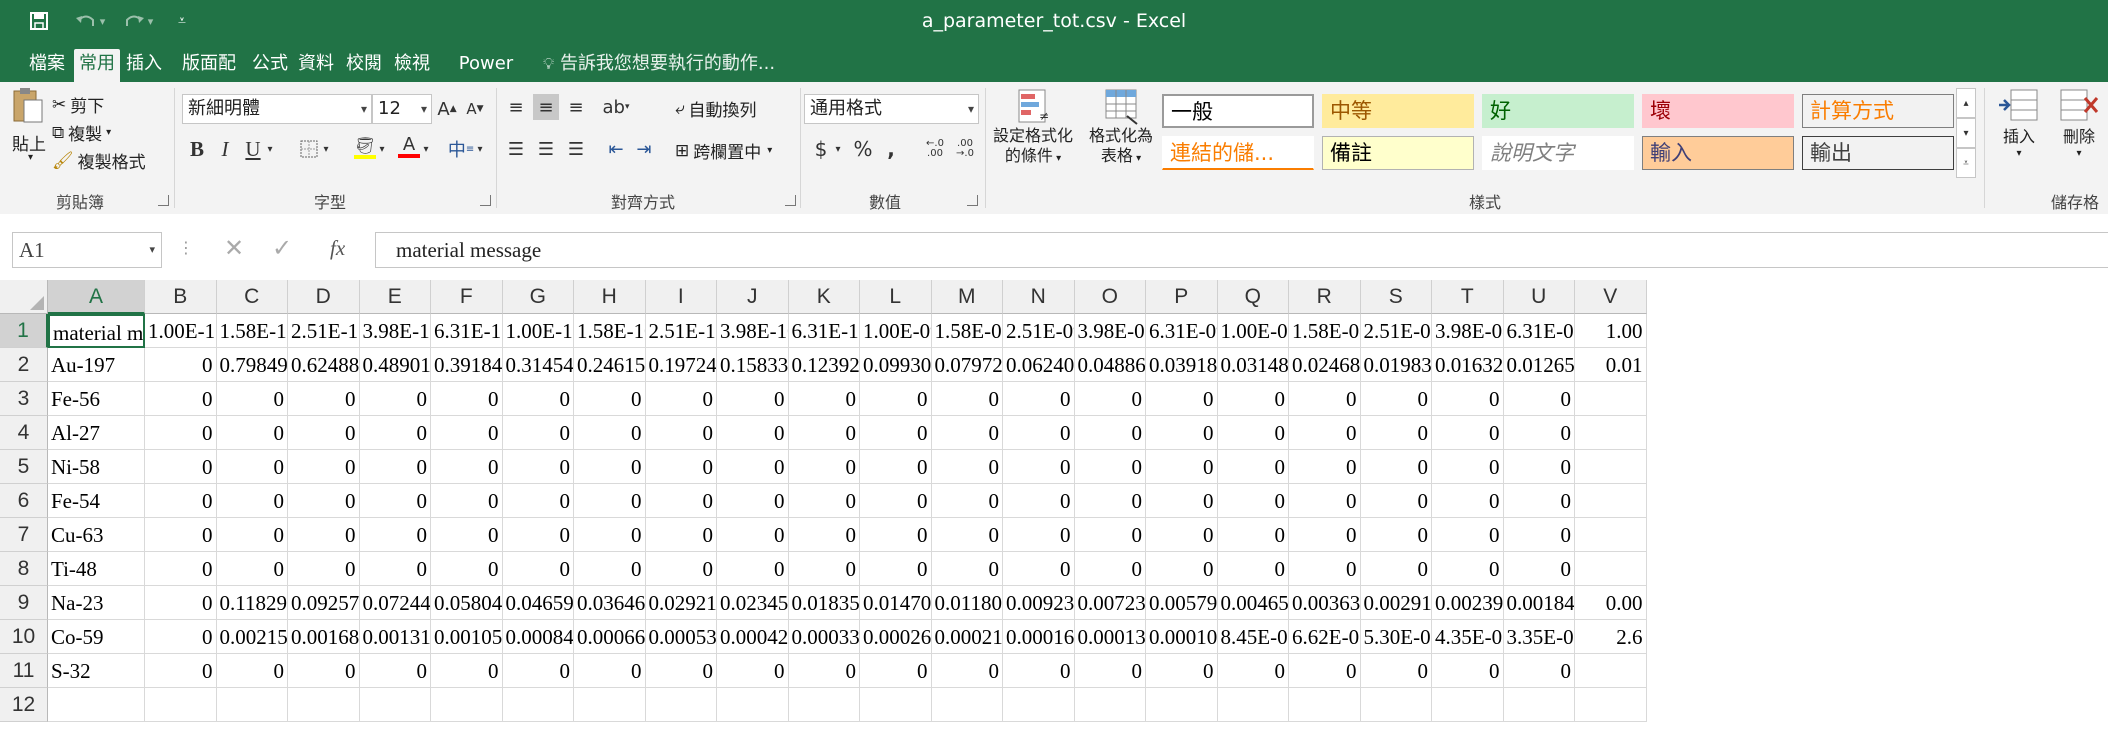 This screenshot has width=2108, height=731. I want to click on cell-a8: Ti-48, so click(96, 569).